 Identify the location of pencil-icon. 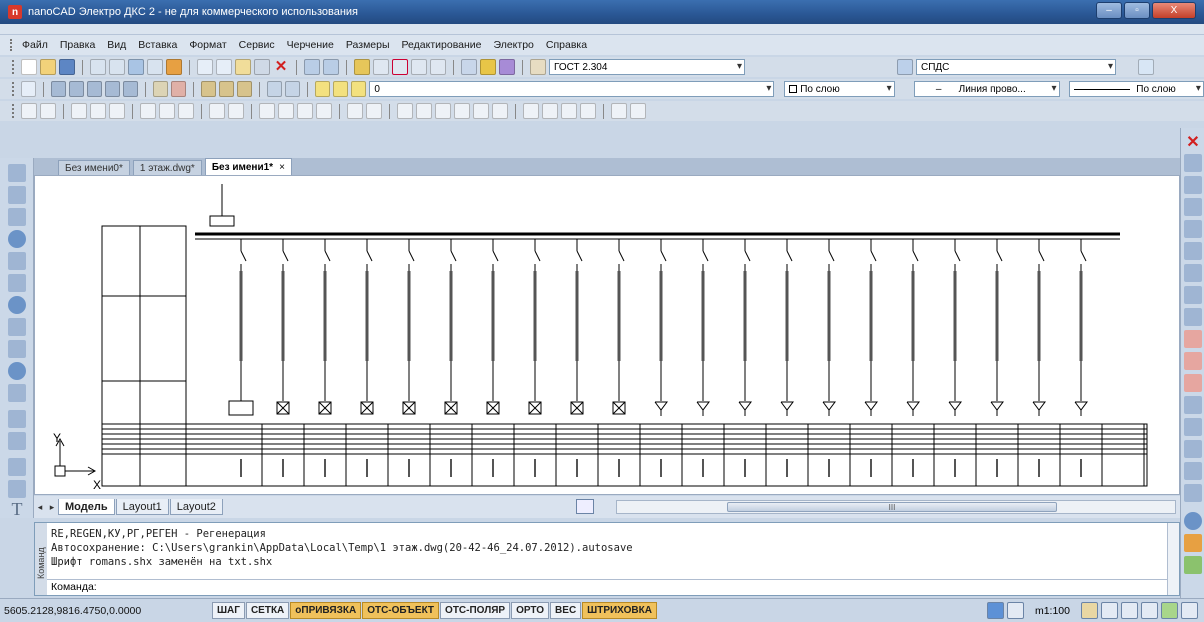
(488, 67).